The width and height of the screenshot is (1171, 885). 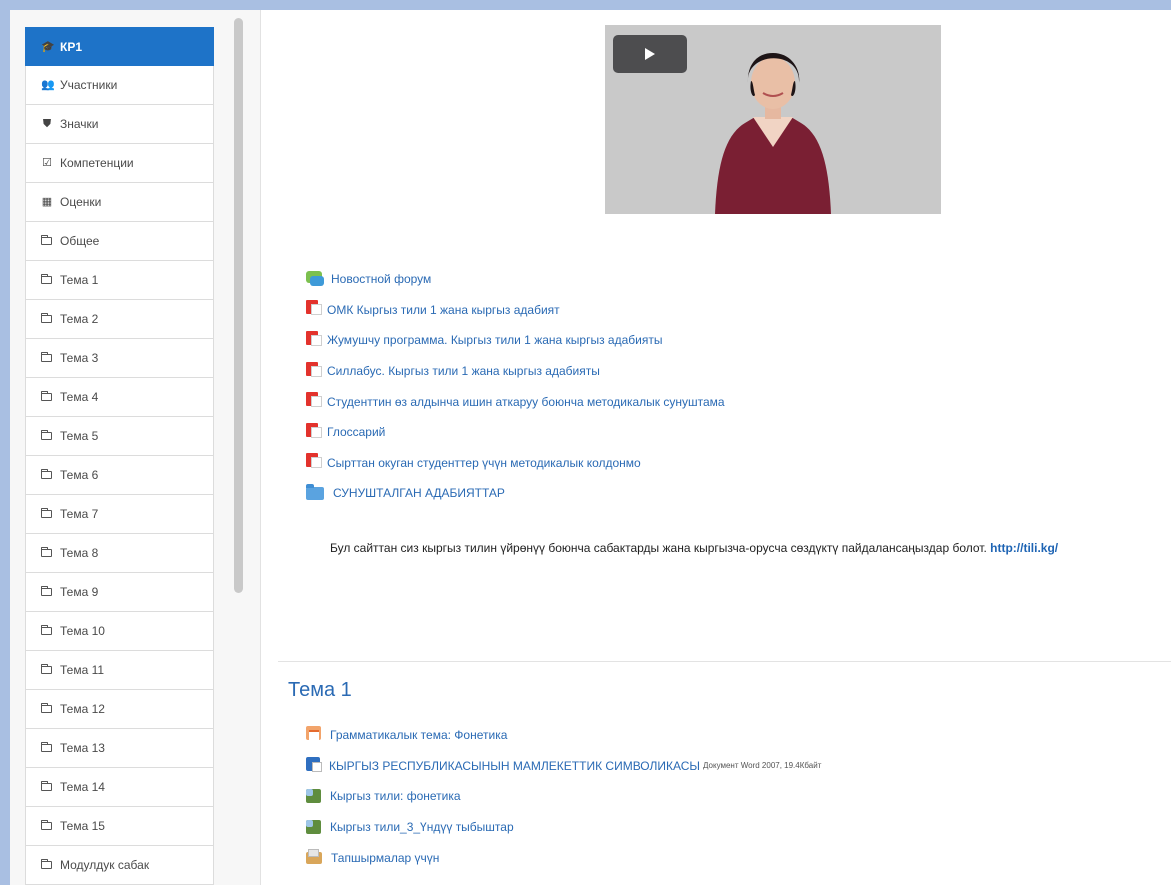 What do you see at coordinates (119, 319) in the screenshot?
I see `nav-item-topic-2: Тема 2` at bounding box center [119, 319].